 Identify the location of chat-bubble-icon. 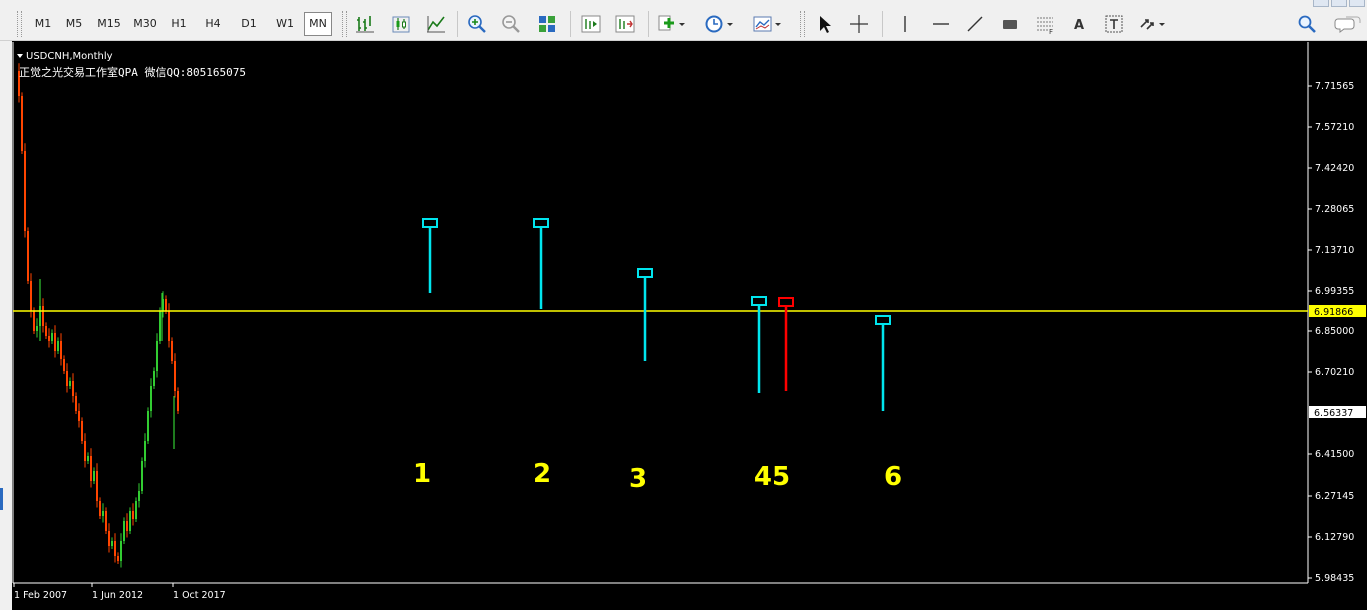
(1348, 24).